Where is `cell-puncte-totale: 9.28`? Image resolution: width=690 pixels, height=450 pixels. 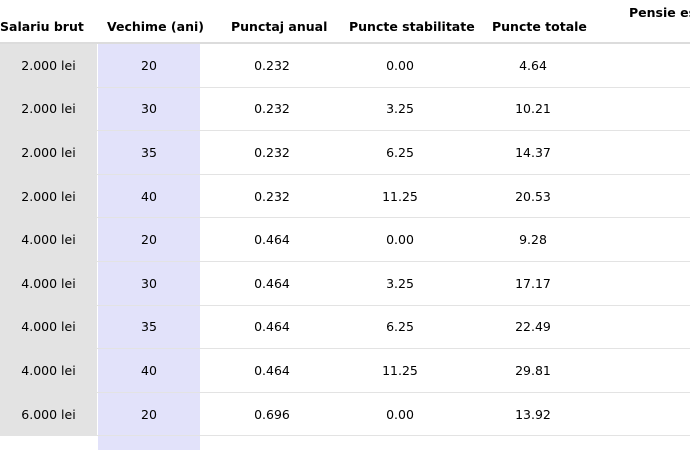
cell-puncte-totale: 9.28 is located at coordinates (533, 240).